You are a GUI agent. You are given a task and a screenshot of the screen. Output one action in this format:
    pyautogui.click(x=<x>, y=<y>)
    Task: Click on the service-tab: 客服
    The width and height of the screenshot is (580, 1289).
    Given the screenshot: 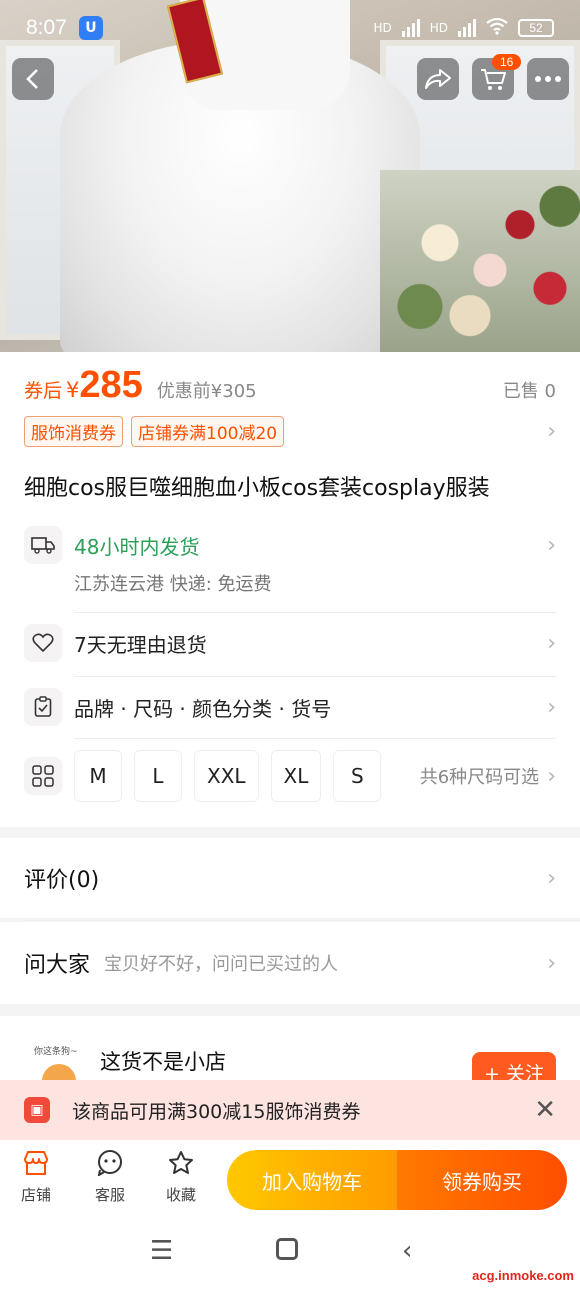 What is the action you would take?
    pyautogui.click(x=110, y=1177)
    